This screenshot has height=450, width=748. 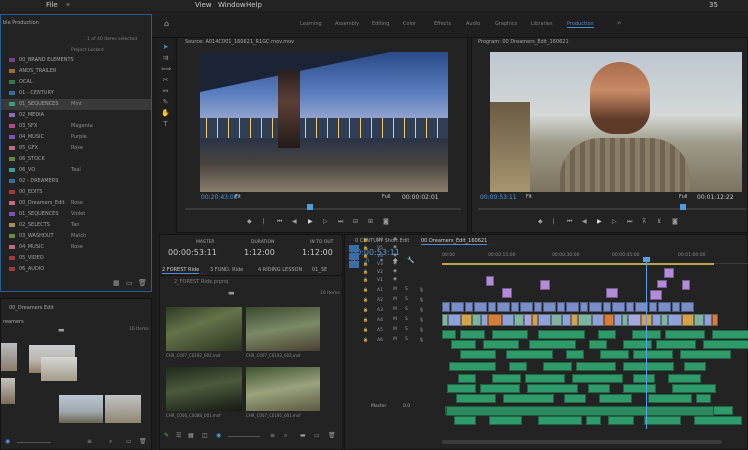 What do you see at coordinates (165, 47) in the screenshot?
I see `selection-tool-icon: ➤` at bounding box center [165, 47].